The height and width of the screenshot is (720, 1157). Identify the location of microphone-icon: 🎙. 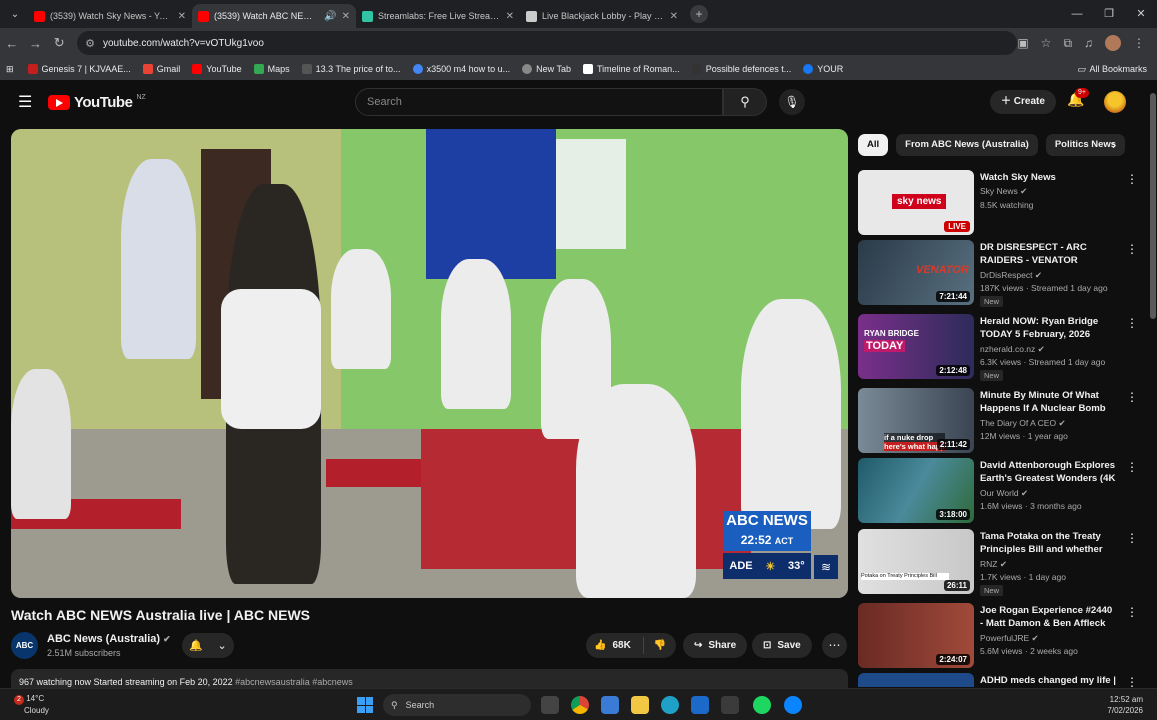
(792, 102).